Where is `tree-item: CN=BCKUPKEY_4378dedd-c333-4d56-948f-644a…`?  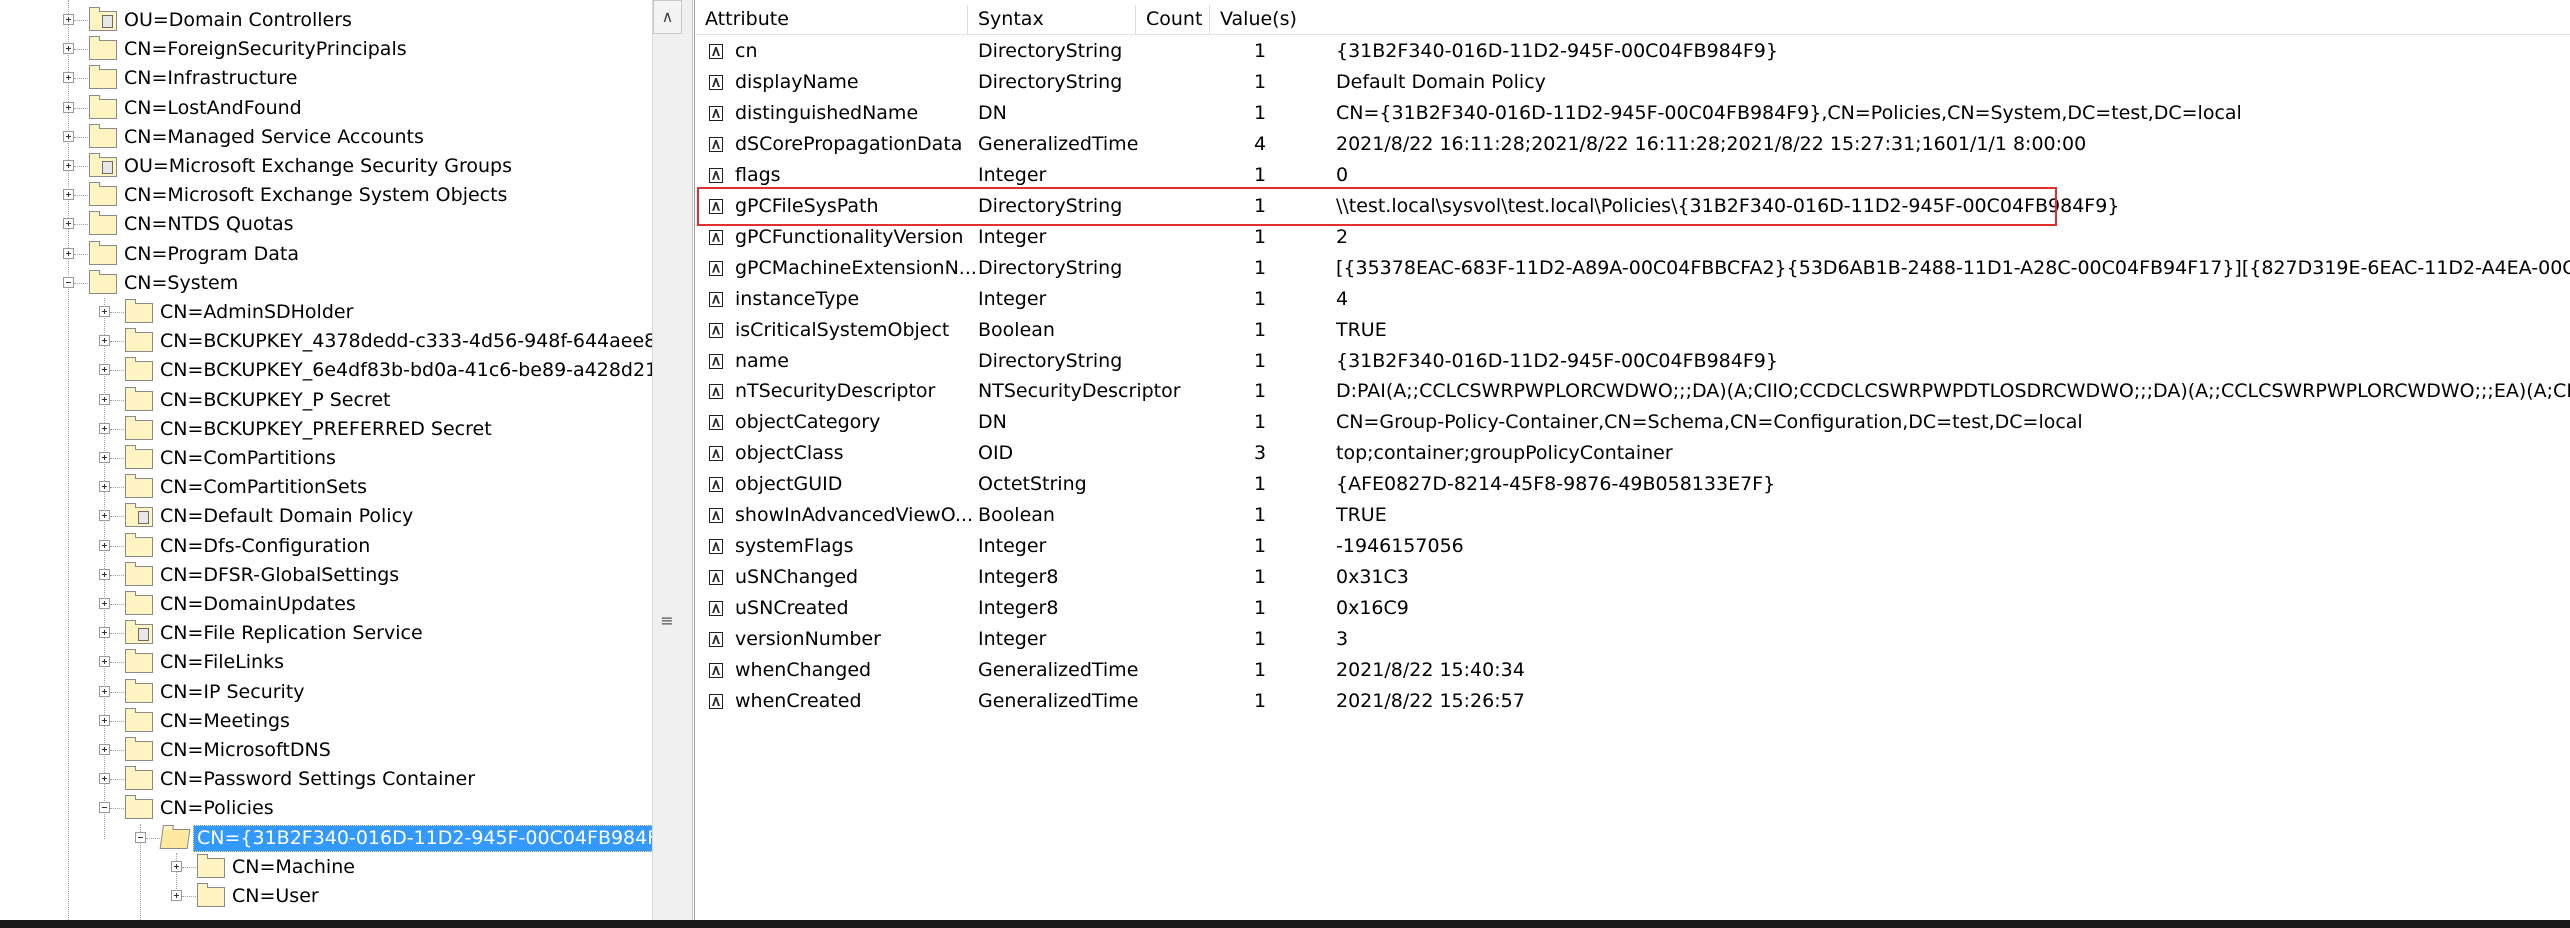 tree-item: CN=BCKUPKEY_4378dedd-c333-4d56-948f-644a… is located at coordinates (341, 341).